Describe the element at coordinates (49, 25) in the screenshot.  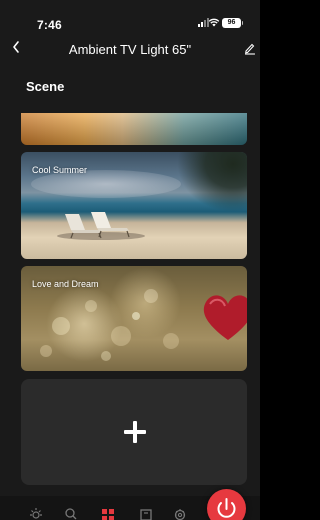
I see `status-time: 7:46` at that location.